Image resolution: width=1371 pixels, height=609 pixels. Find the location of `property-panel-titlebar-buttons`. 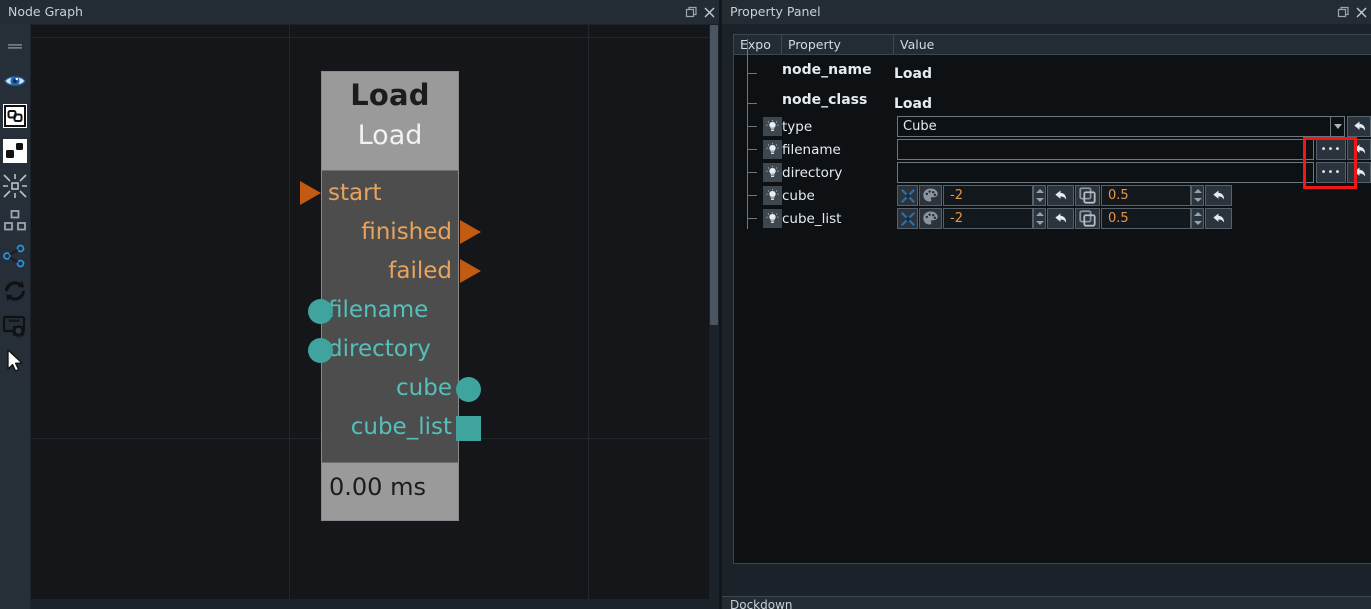

property-panel-titlebar-buttons is located at coordinates (1352, 12).